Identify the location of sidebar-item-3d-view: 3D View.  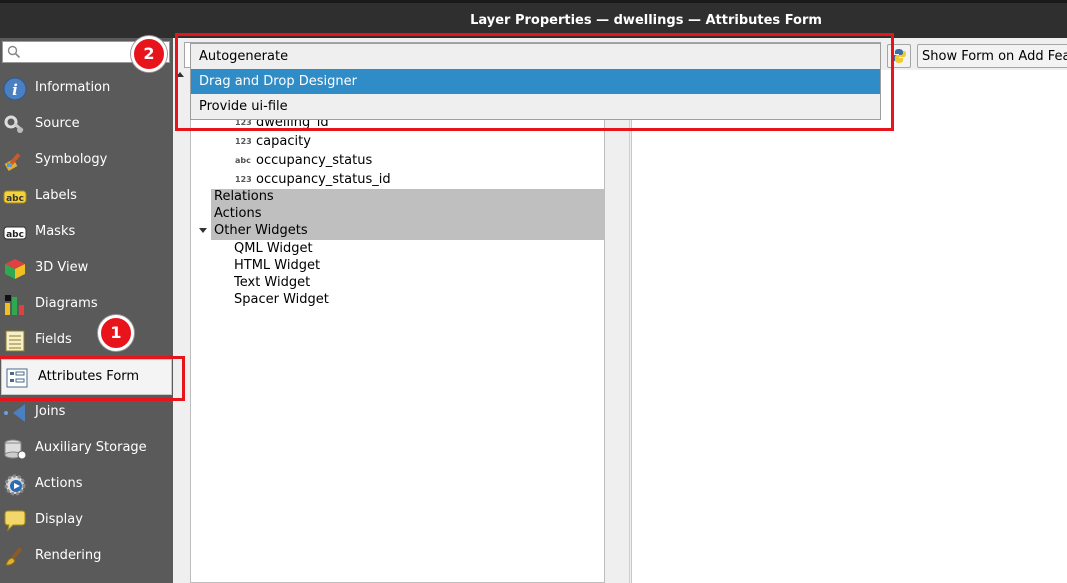
(86, 269).